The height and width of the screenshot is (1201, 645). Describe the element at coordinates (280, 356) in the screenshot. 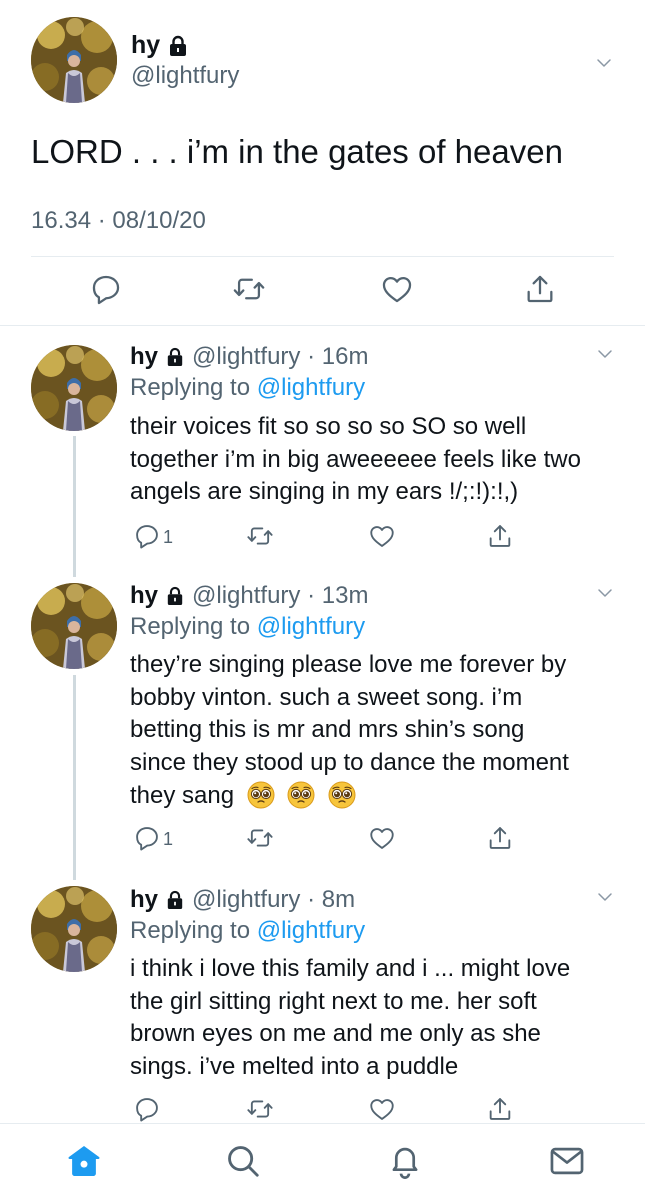

I see `handle-time: @lightfury · 16m` at that location.